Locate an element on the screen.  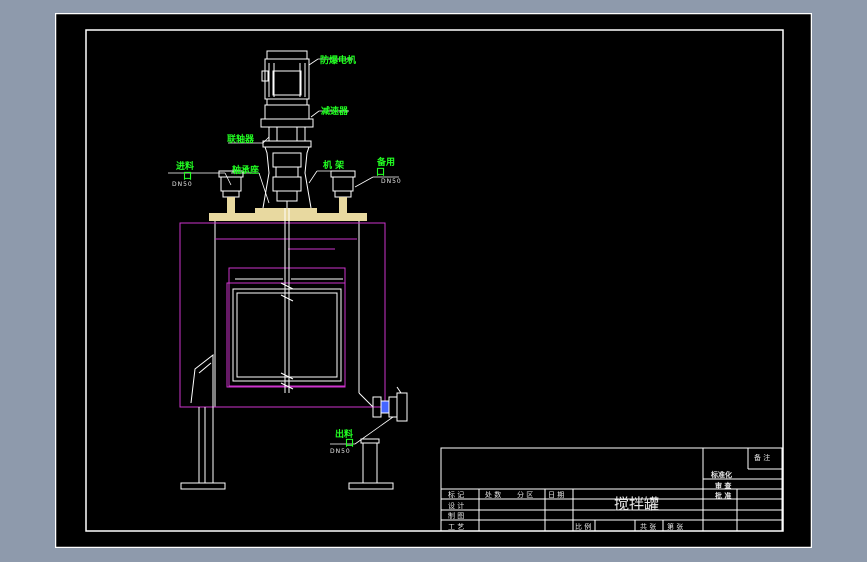
review-label: 审 查 is located at coordinates (723, 486).